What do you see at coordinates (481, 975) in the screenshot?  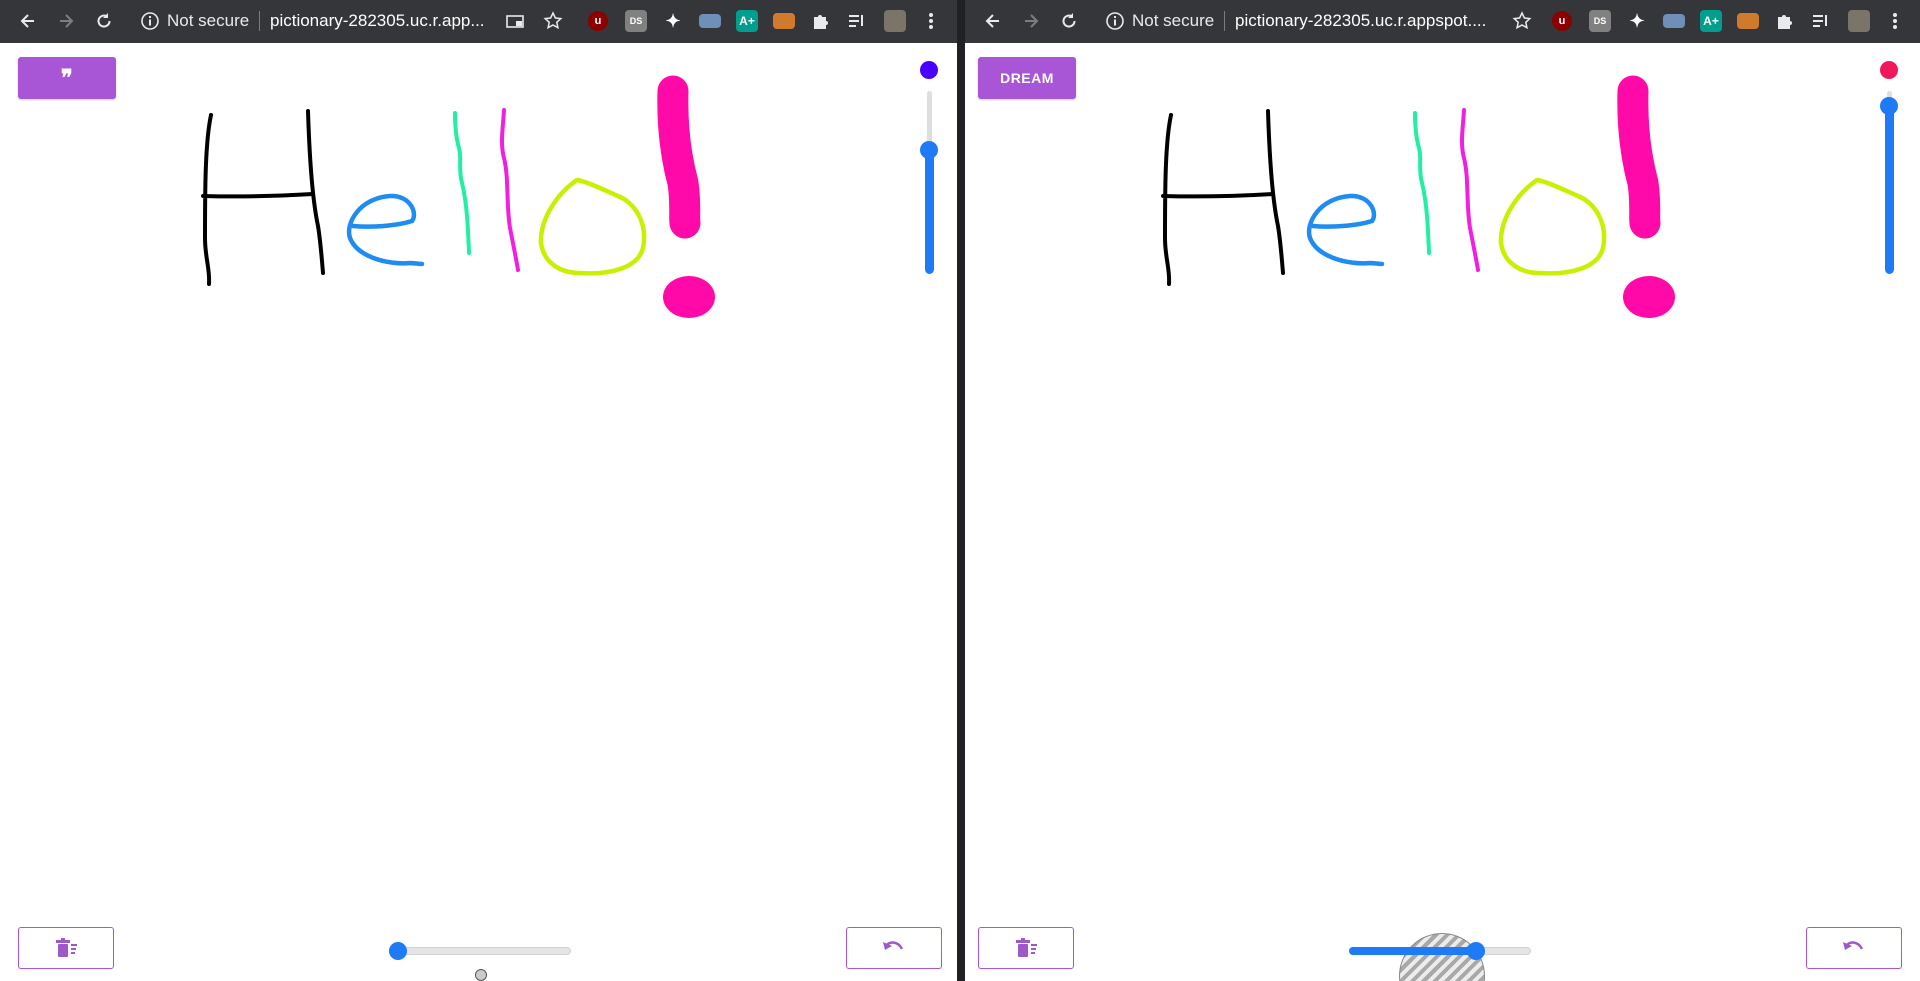 I see `brush-cursor-preview` at bounding box center [481, 975].